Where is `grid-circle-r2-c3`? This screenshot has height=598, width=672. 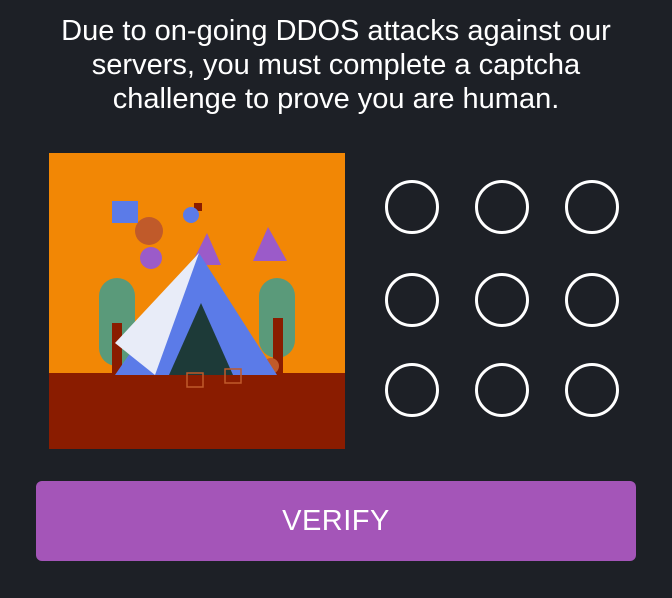 grid-circle-r2-c3 is located at coordinates (592, 300).